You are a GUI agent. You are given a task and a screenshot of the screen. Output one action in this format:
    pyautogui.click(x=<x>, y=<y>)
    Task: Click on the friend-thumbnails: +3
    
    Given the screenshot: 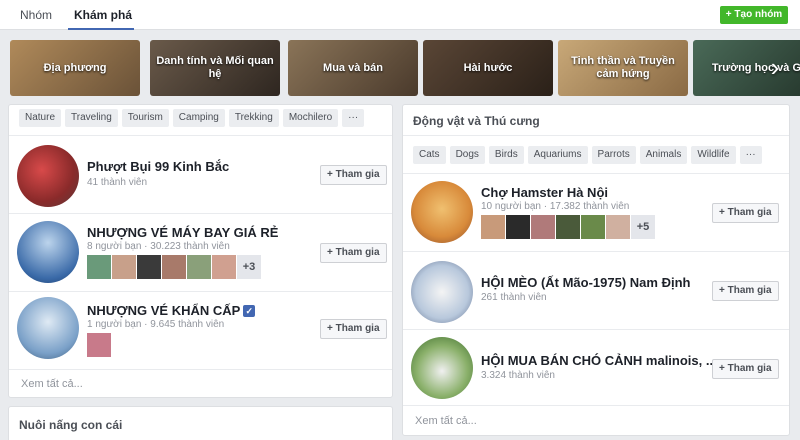 What is the action you would take?
    pyautogui.click(x=174, y=267)
    